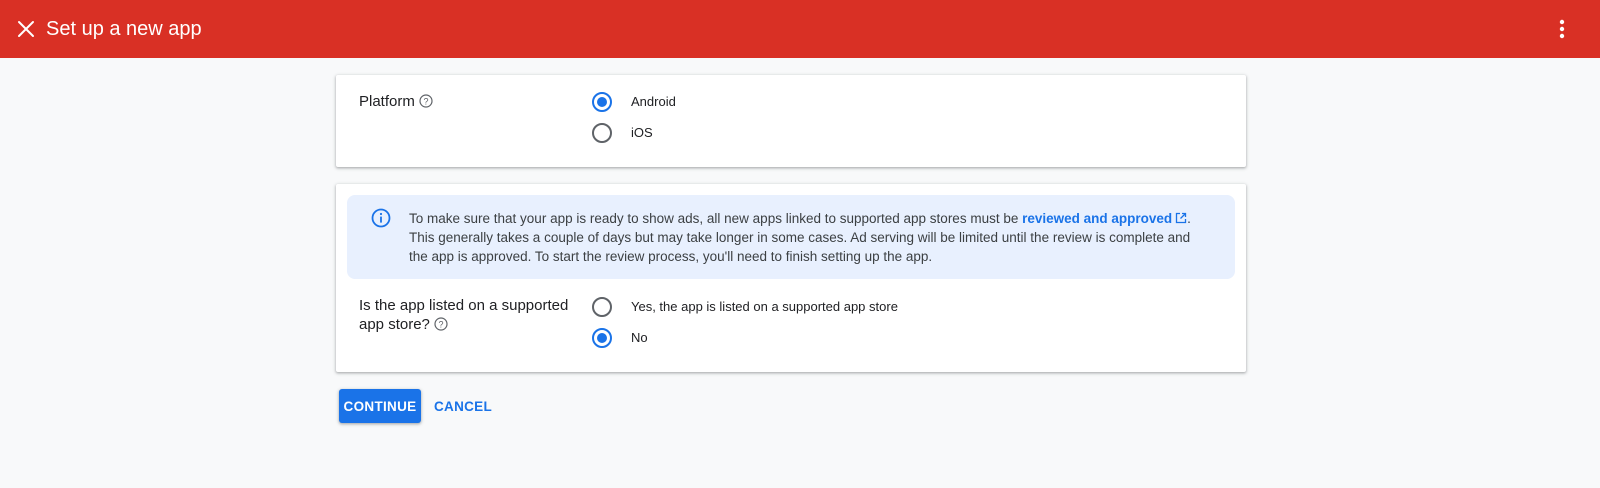  What do you see at coordinates (653, 101) in the screenshot?
I see `radio-label-android: Android` at bounding box center [653, 101].